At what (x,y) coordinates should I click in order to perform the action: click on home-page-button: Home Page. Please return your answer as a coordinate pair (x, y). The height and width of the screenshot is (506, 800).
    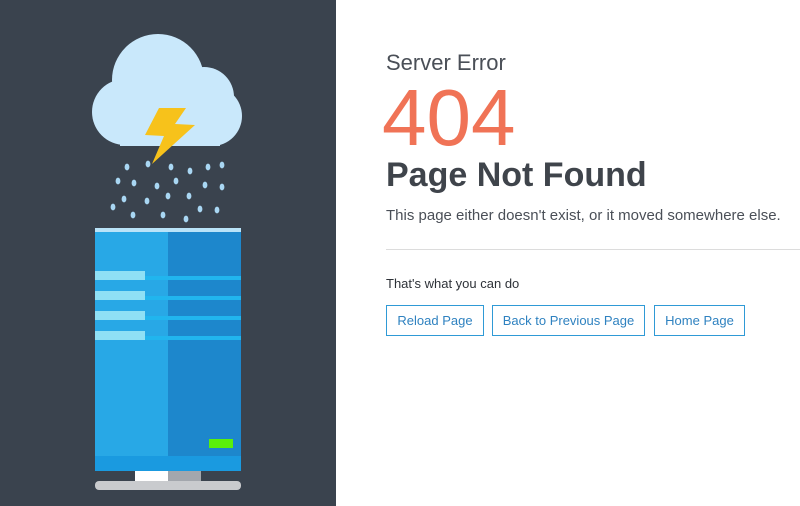
    Looking at the image, I should click on (699, 320).